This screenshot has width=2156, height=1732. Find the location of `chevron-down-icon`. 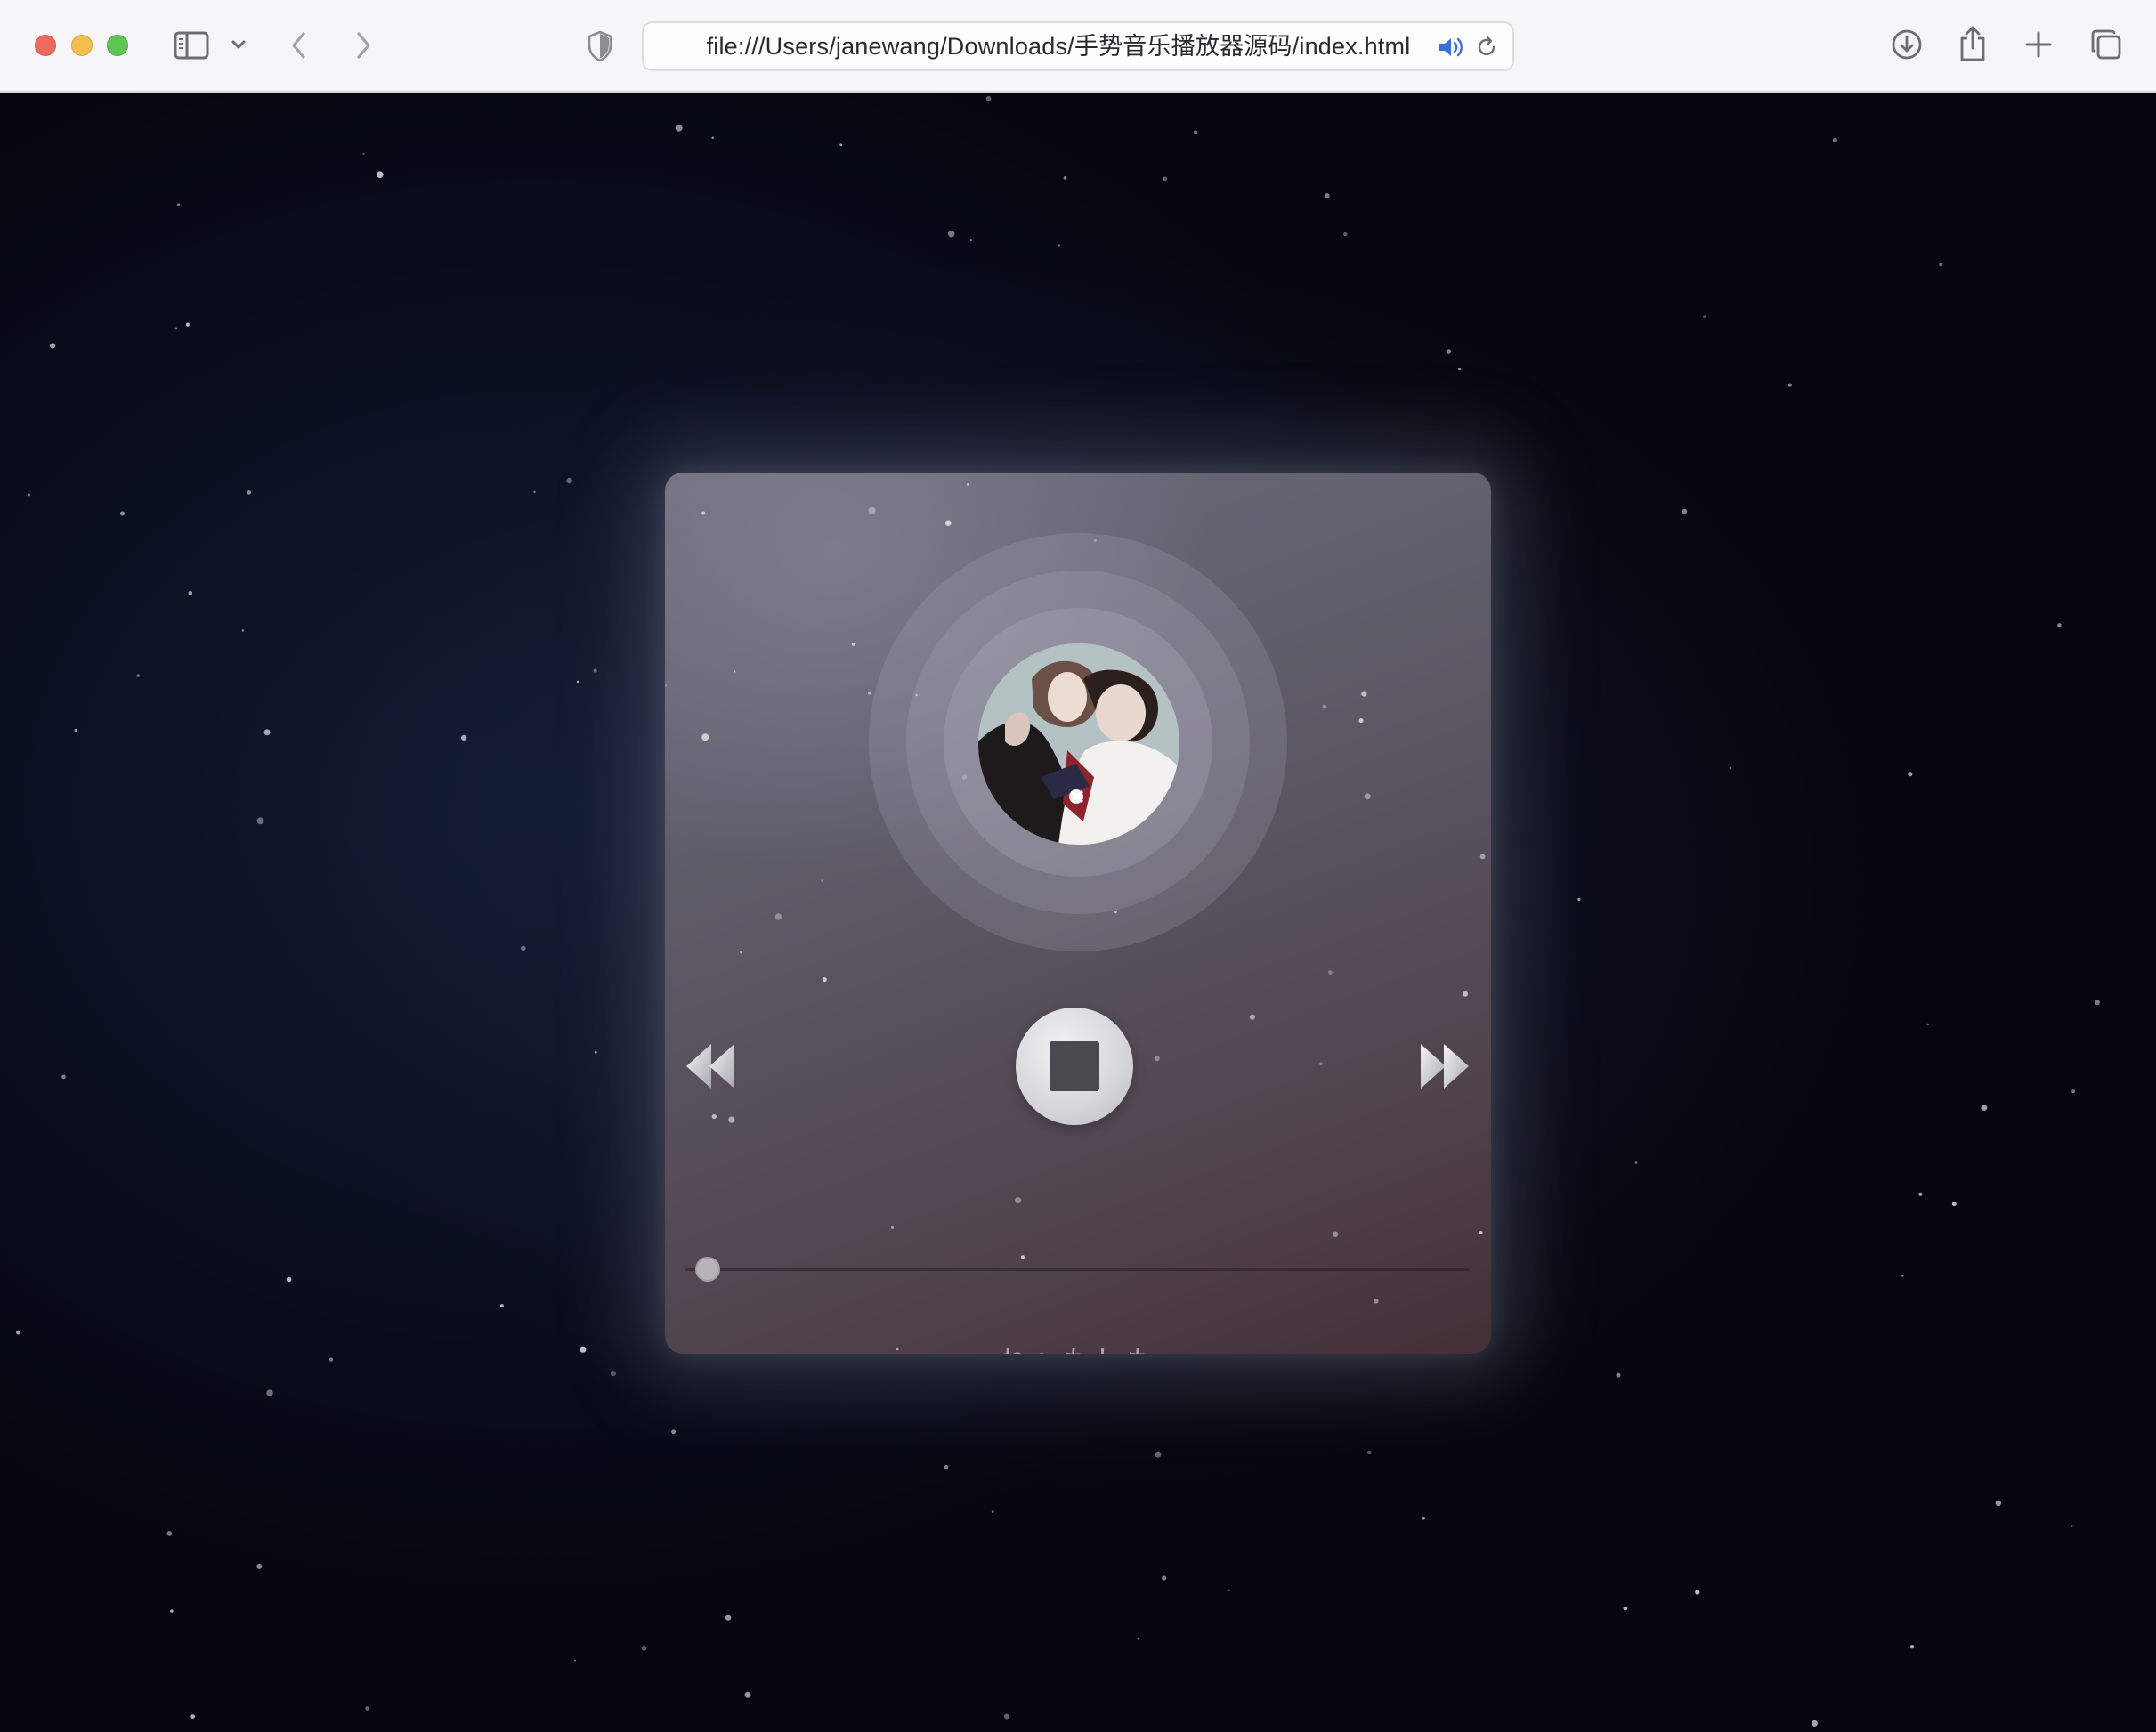

chevron-down-icon is located at coordinates (238, 44).